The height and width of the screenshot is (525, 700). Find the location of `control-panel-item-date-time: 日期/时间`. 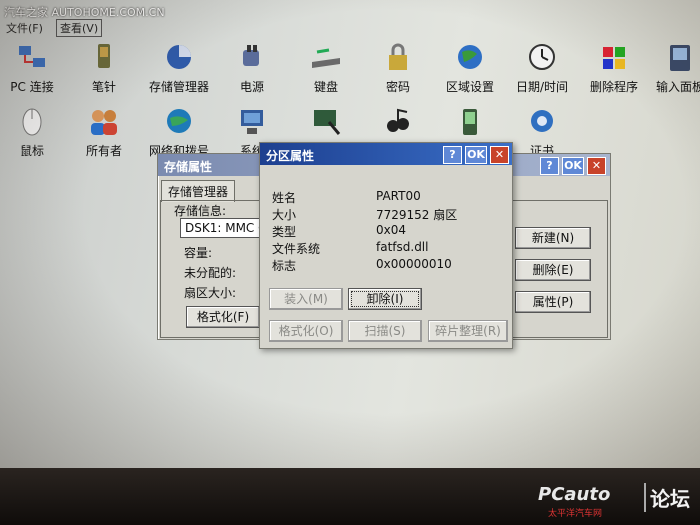

control-panel-item-date-time: 日期/时间 is located at coordinates (542, 68).